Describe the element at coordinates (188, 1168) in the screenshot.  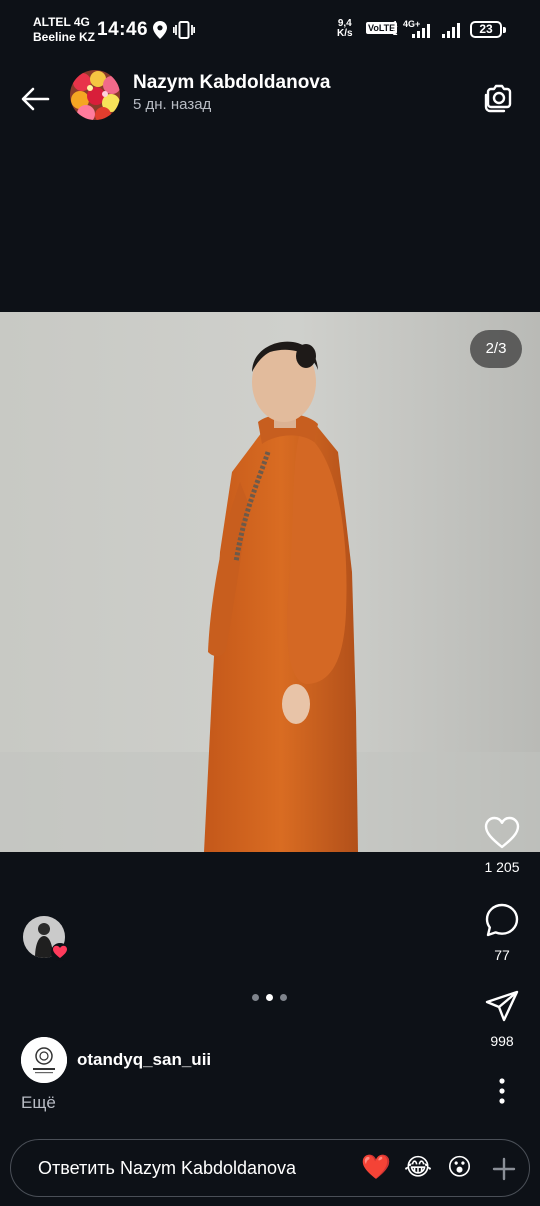
I see `reply-input: Ответить Nazym Kabdoldanova` at that location.